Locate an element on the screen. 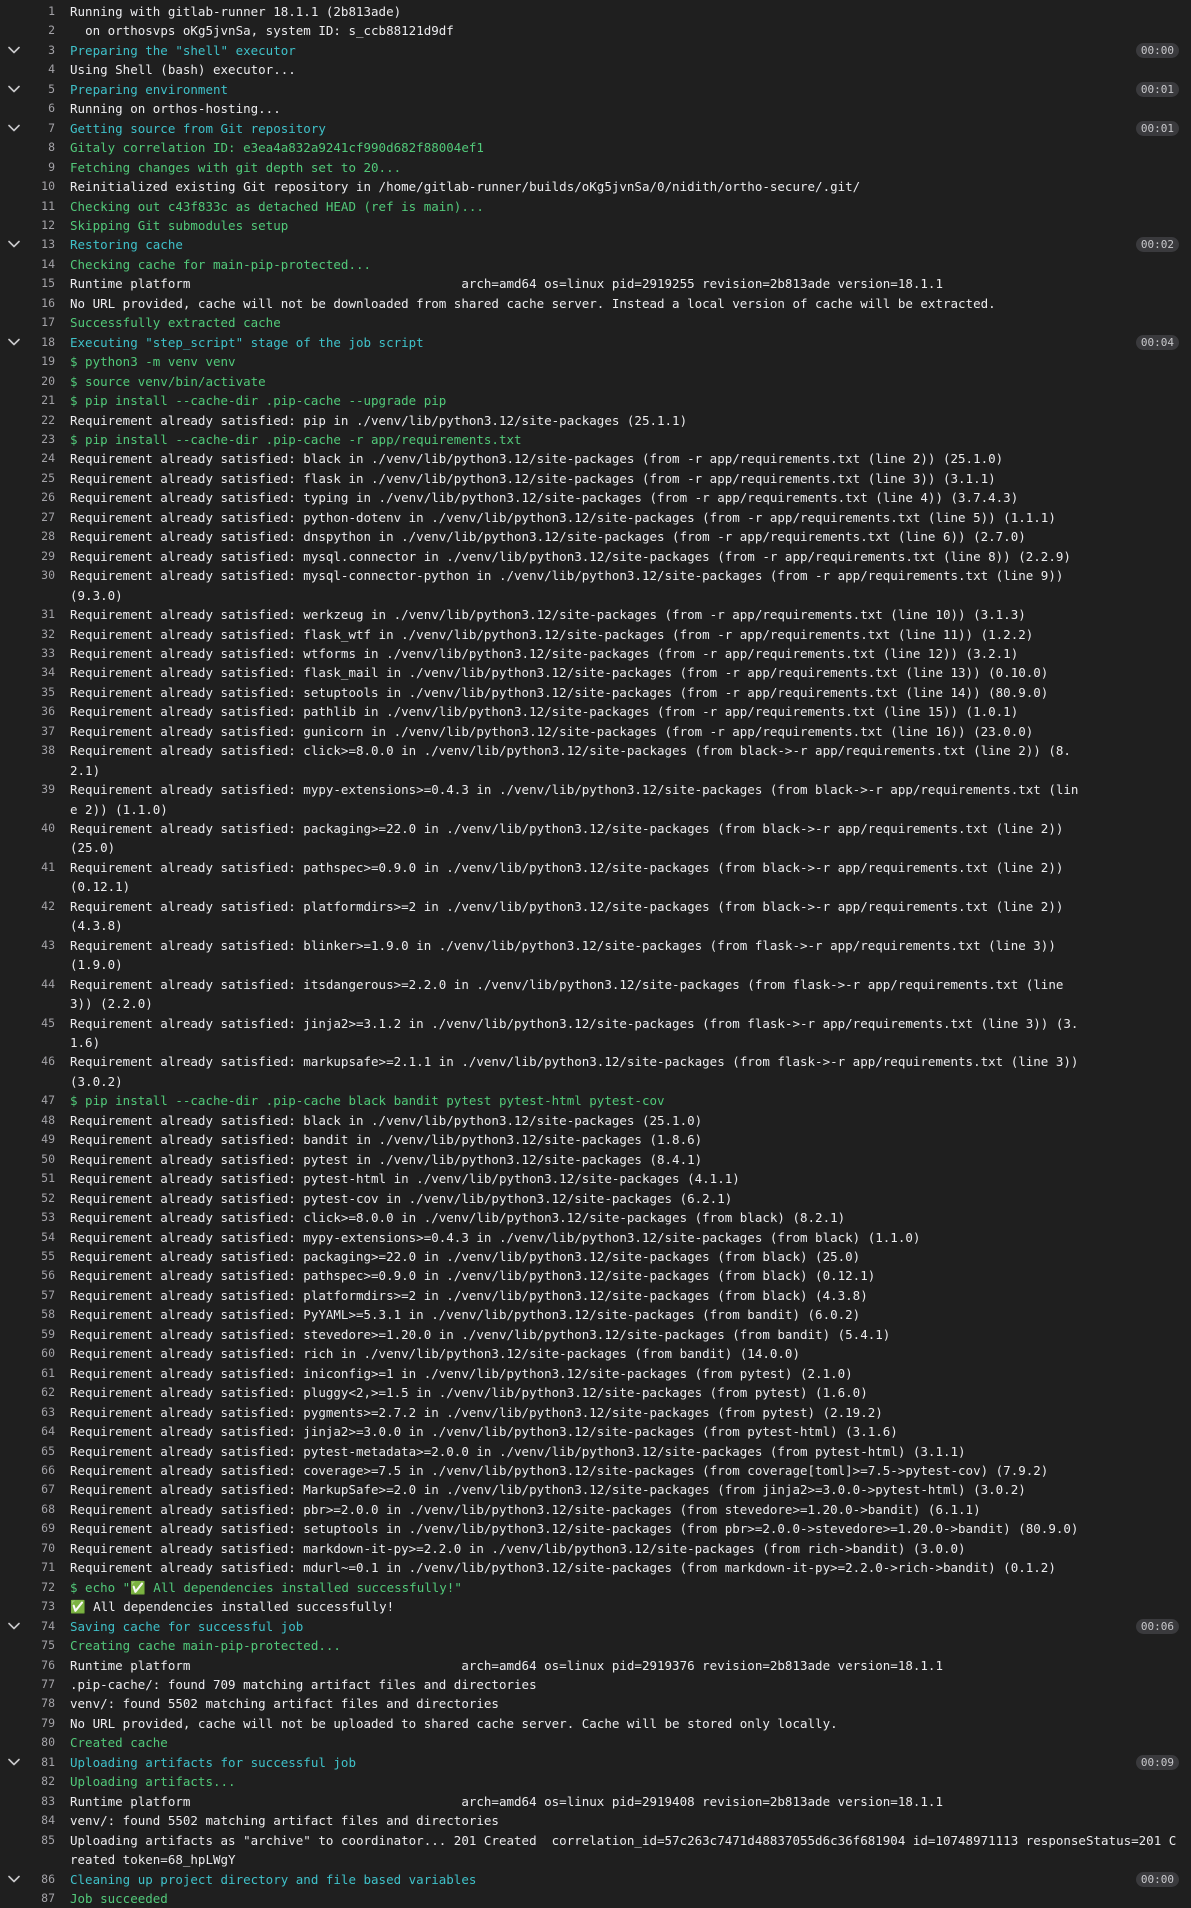 This screenshot has width=1191, height=1908. line-number: 50 is located at coordinates (41, 1159).